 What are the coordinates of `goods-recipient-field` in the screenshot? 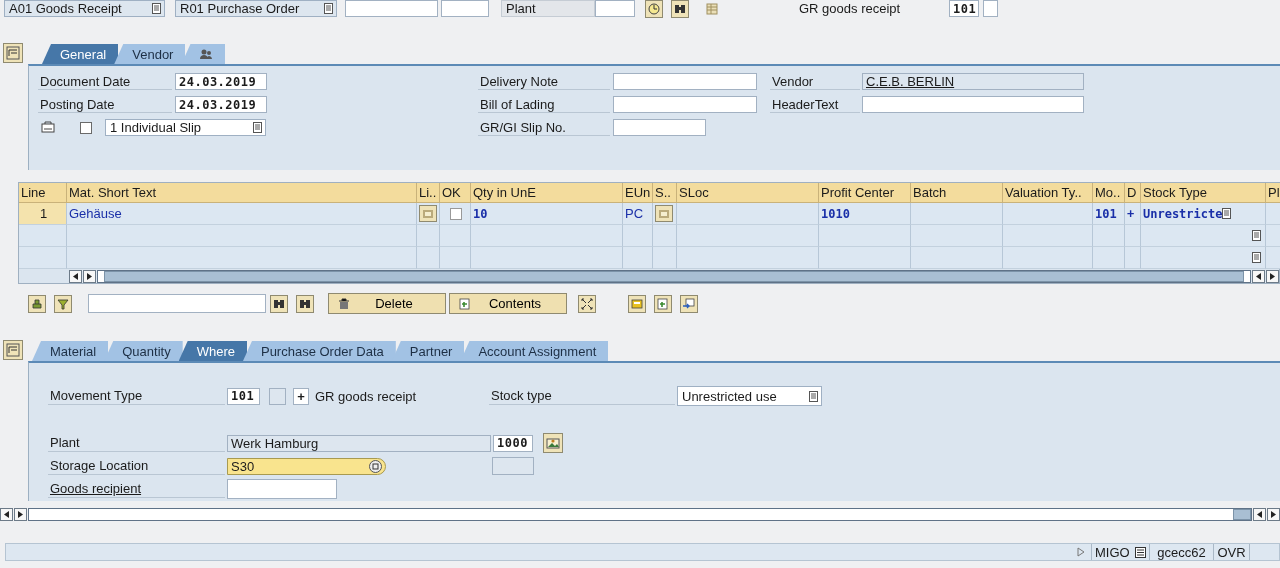 It's located at (282, 489).